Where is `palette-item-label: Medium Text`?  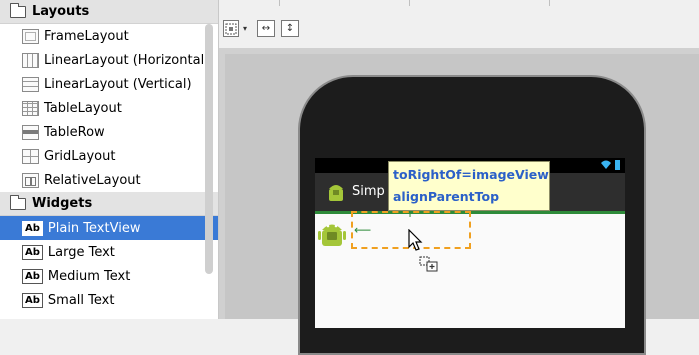
palette-item-label: Medium Text is located at coordinates (89, 276).